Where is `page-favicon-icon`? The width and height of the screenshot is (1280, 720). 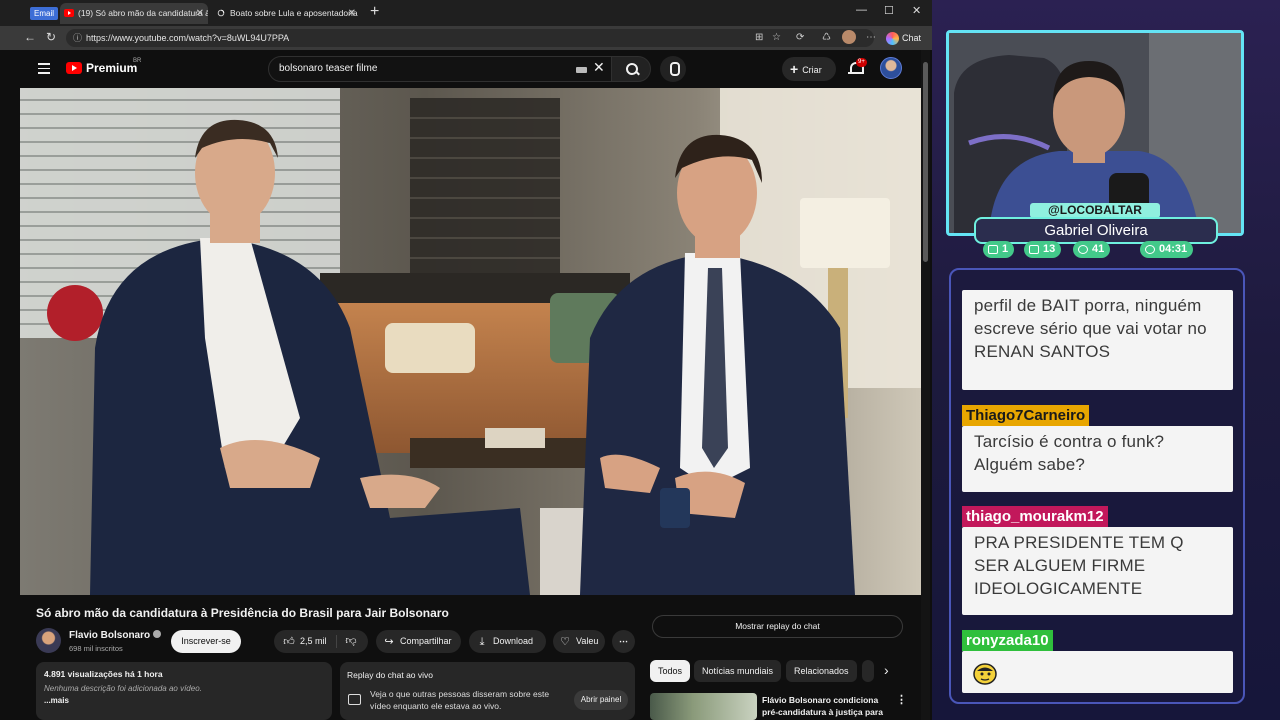
page-favicon-icon is located at coordinates (221, 13).